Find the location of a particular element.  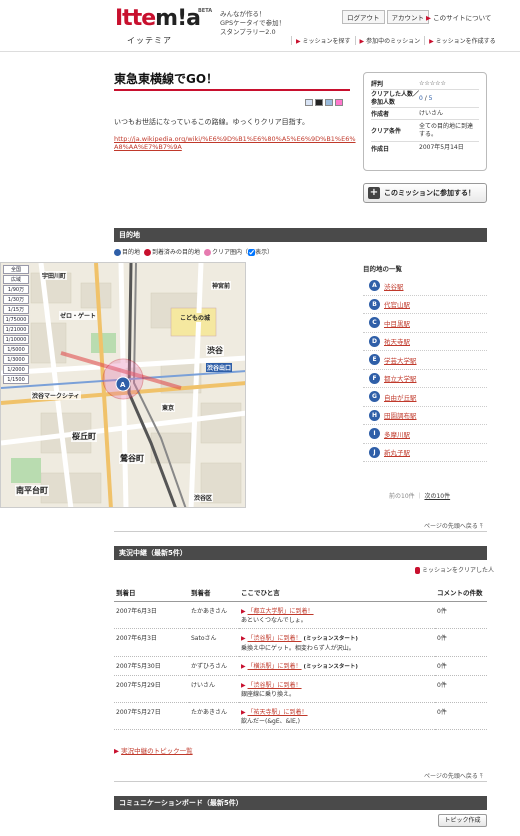

next-page-link: 次の10件 is located at coordinates (437, 496).